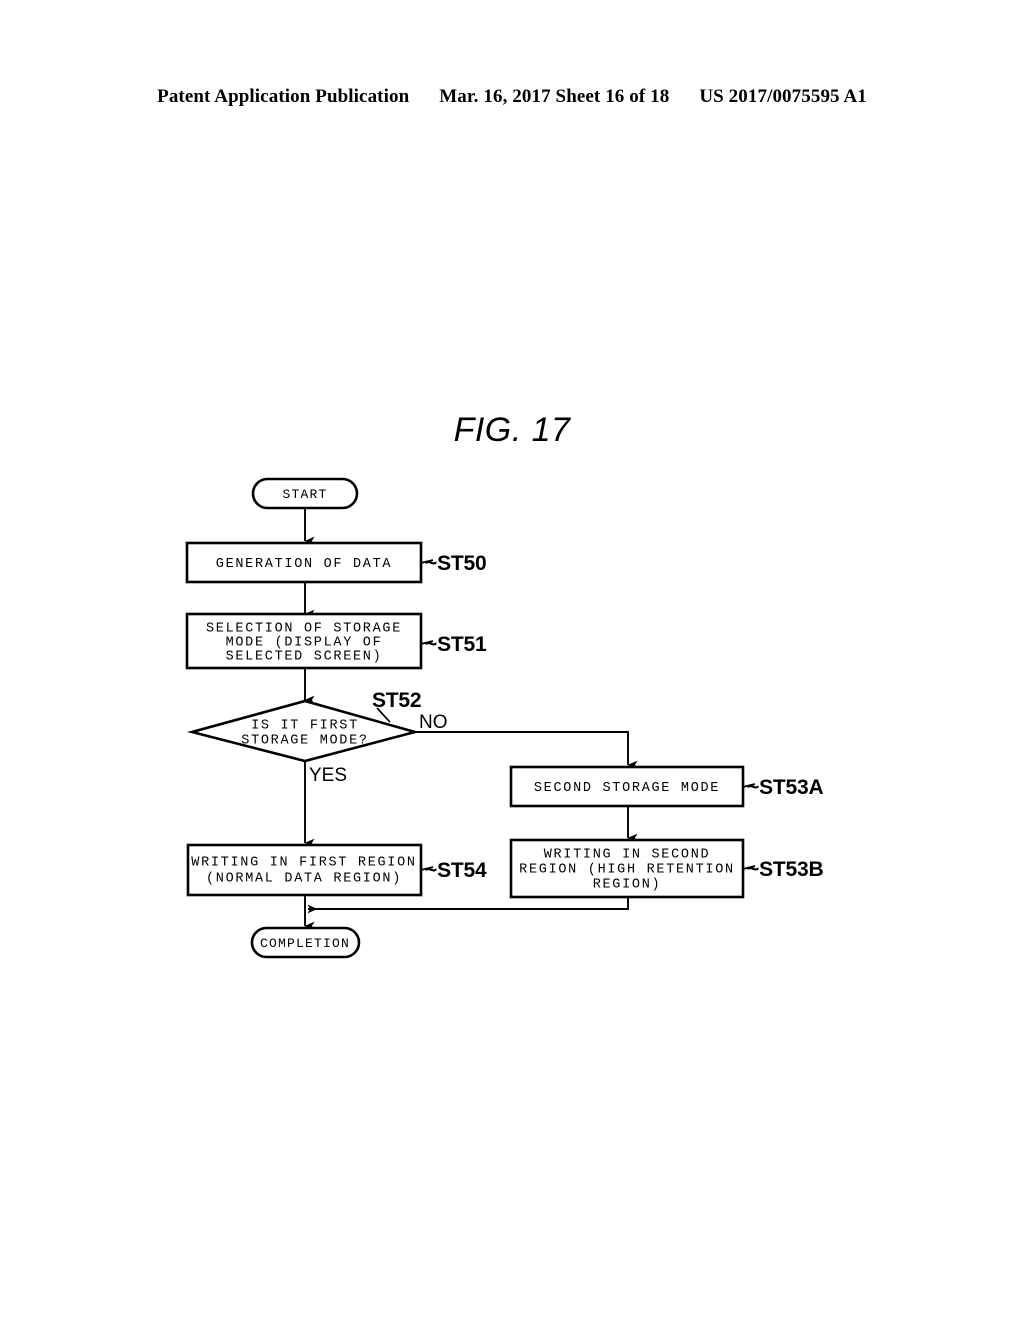  Describe the element at coordinates (785, 869) in the screenshot. I see `st53b-ref-label: ~ST53B` at that location.